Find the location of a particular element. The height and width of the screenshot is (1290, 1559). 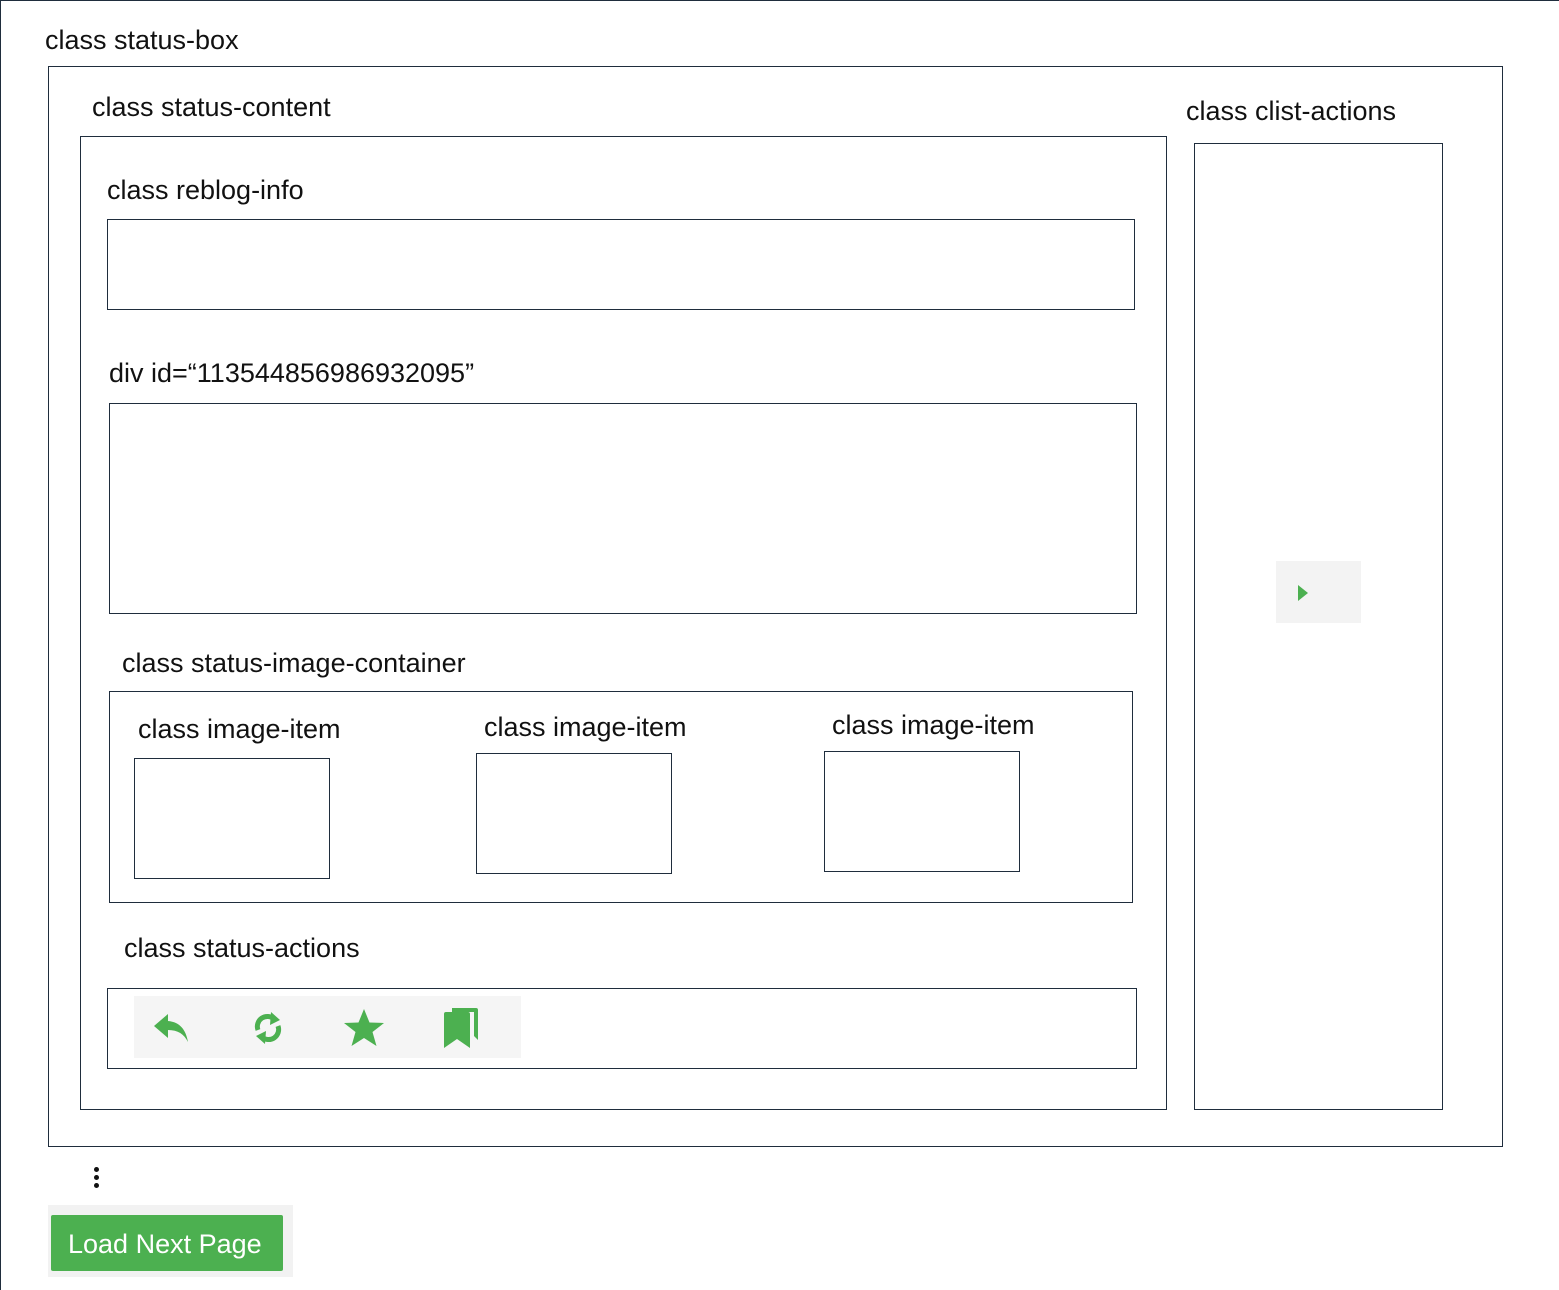

bookmark-icon is located at coordinates (461, 1028).